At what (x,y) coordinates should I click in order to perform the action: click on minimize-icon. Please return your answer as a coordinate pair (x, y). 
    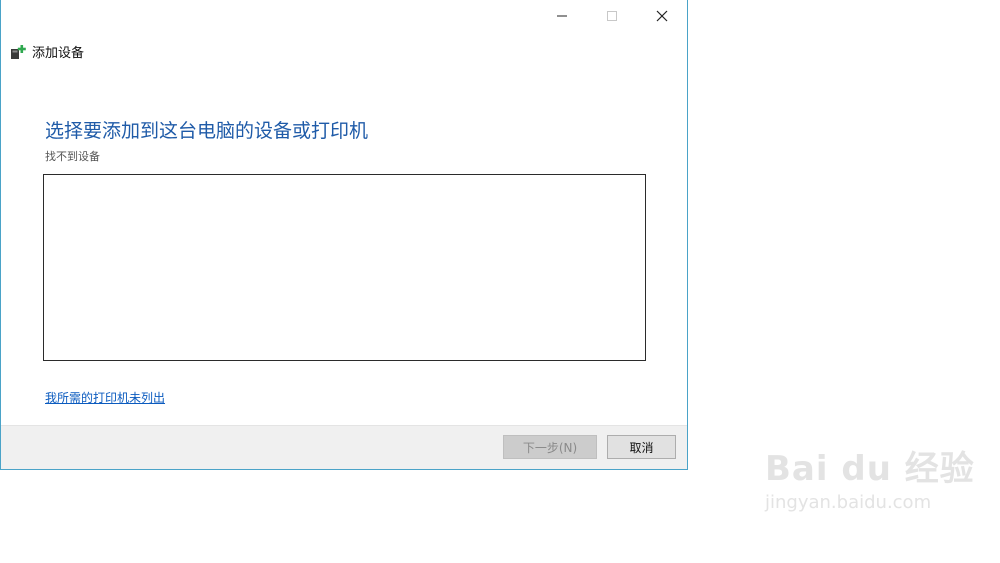
    Looking at the image, I should click on (562, 16).